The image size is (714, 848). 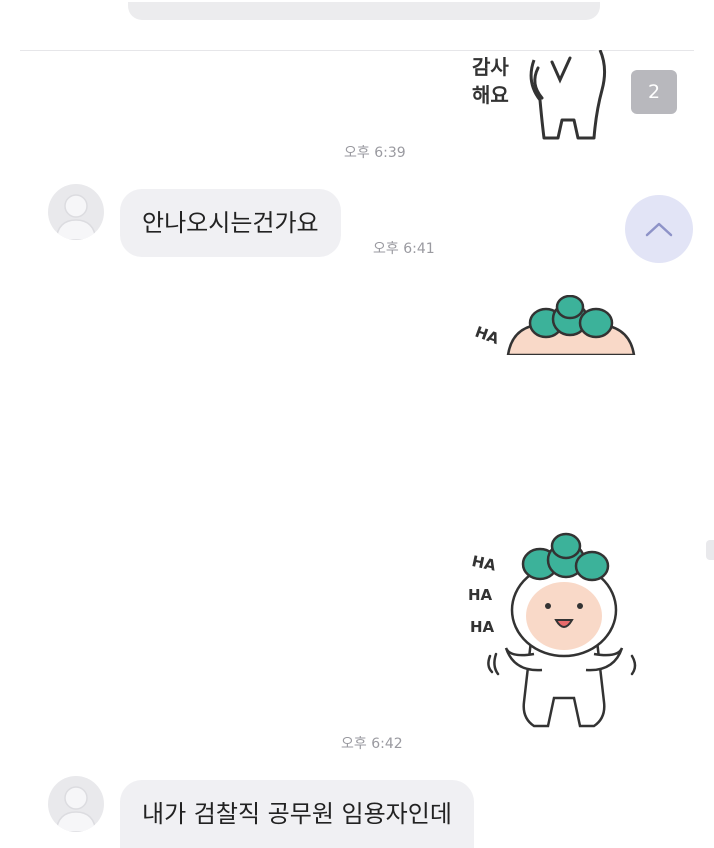 I want to click on side-handle, so click(x=710, y=550).